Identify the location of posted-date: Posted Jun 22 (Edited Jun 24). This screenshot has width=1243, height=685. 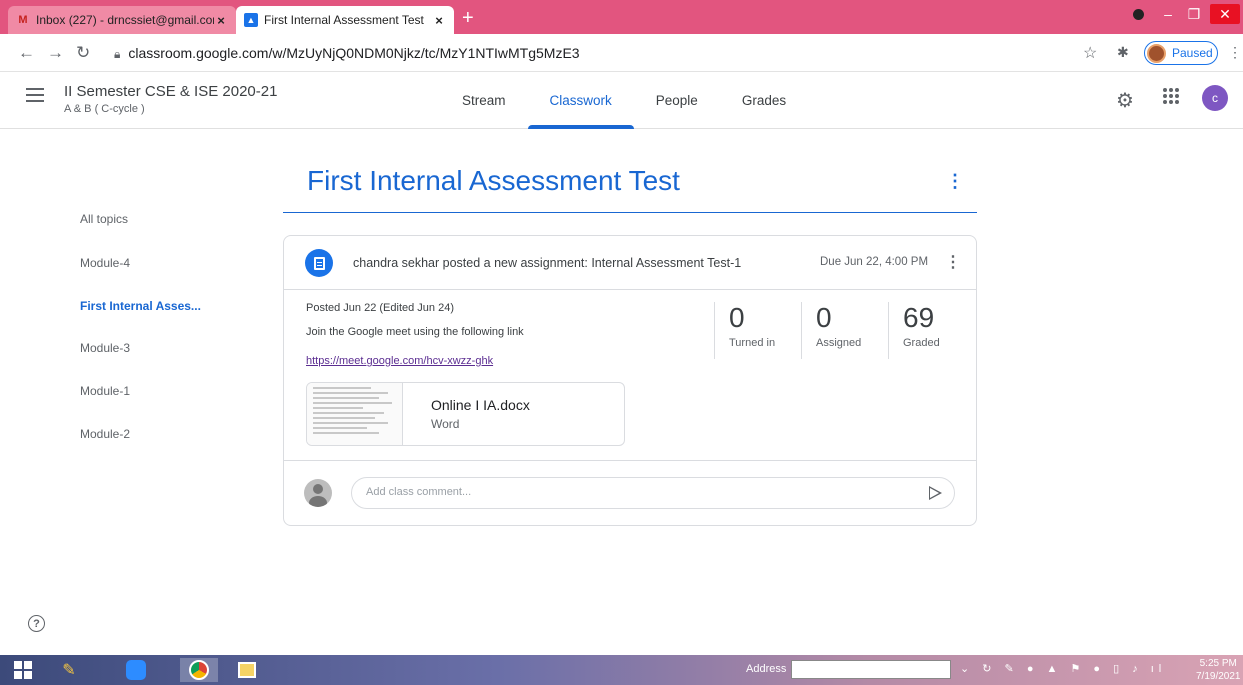
(380, 308).